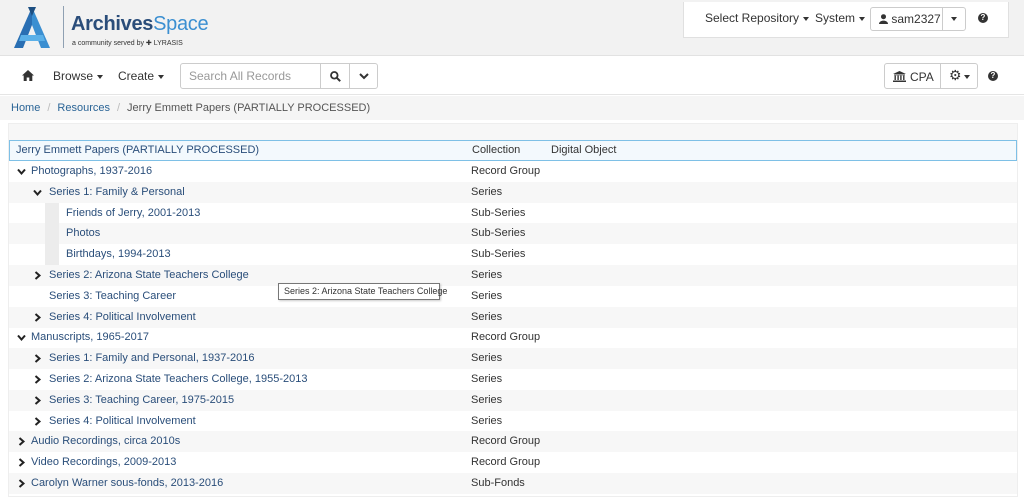 The height and width of the screenshot is (502, 1024). I want to click on breadcrumb-resources: Resources, so click(83, 108).